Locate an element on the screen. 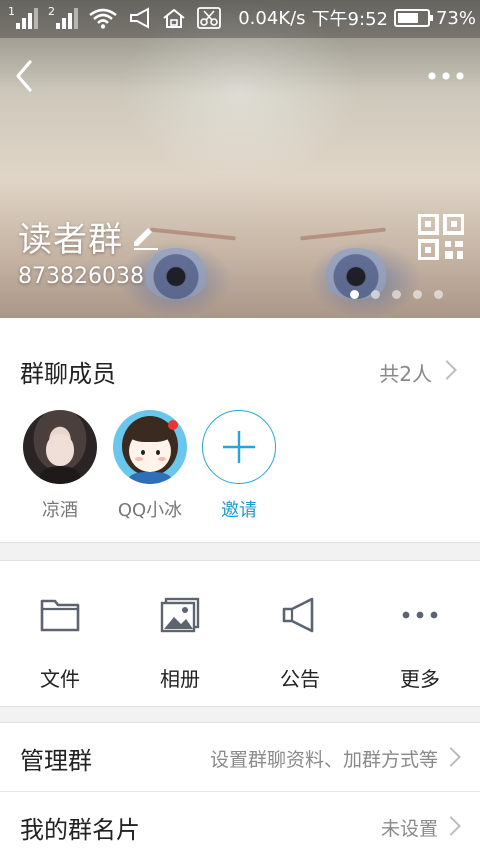  row-title: 我的群名片 is located at coordinates (80, 830).